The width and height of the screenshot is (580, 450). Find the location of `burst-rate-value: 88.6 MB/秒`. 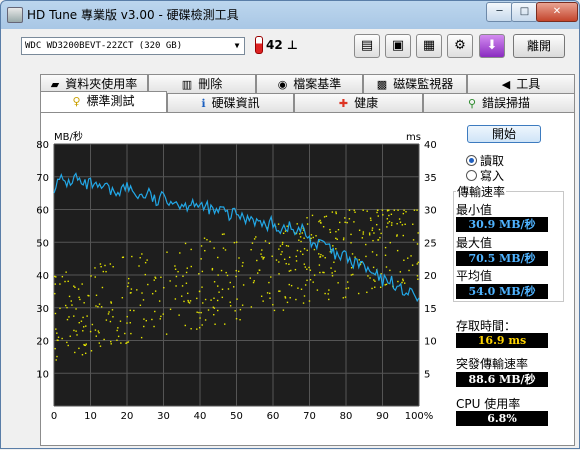

burst-rate-value: 88.6 MB/秒 is located at coordinates (502, 379).